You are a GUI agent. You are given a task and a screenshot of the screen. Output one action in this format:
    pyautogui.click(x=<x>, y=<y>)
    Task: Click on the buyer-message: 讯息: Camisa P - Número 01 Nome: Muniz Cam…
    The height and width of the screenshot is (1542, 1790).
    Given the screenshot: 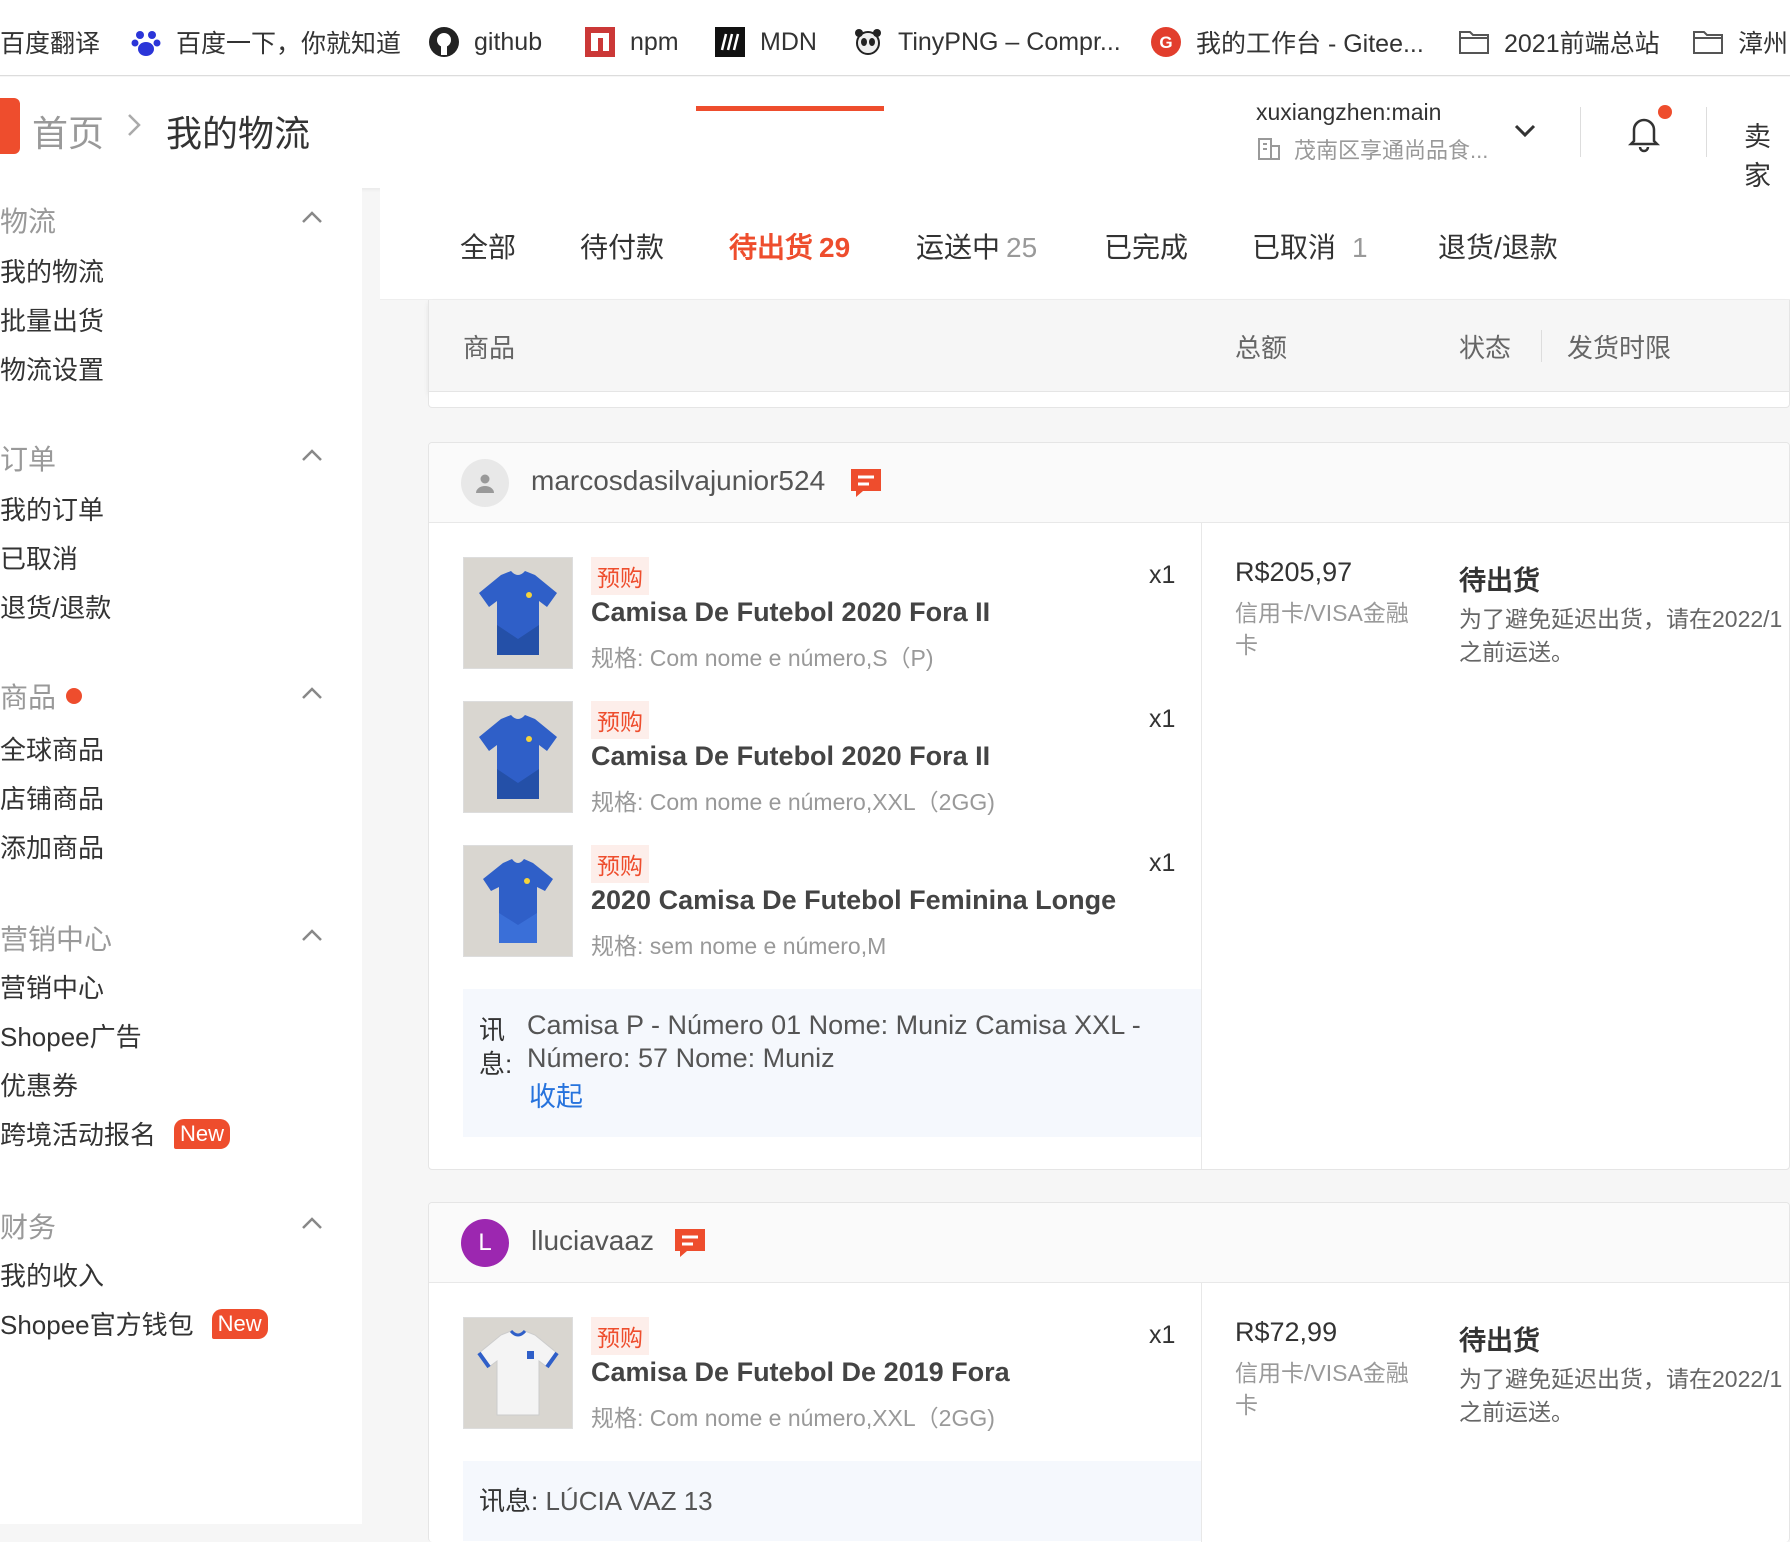 What is the action you would take?
    pyautogui.click(x=832, y=1063)
    